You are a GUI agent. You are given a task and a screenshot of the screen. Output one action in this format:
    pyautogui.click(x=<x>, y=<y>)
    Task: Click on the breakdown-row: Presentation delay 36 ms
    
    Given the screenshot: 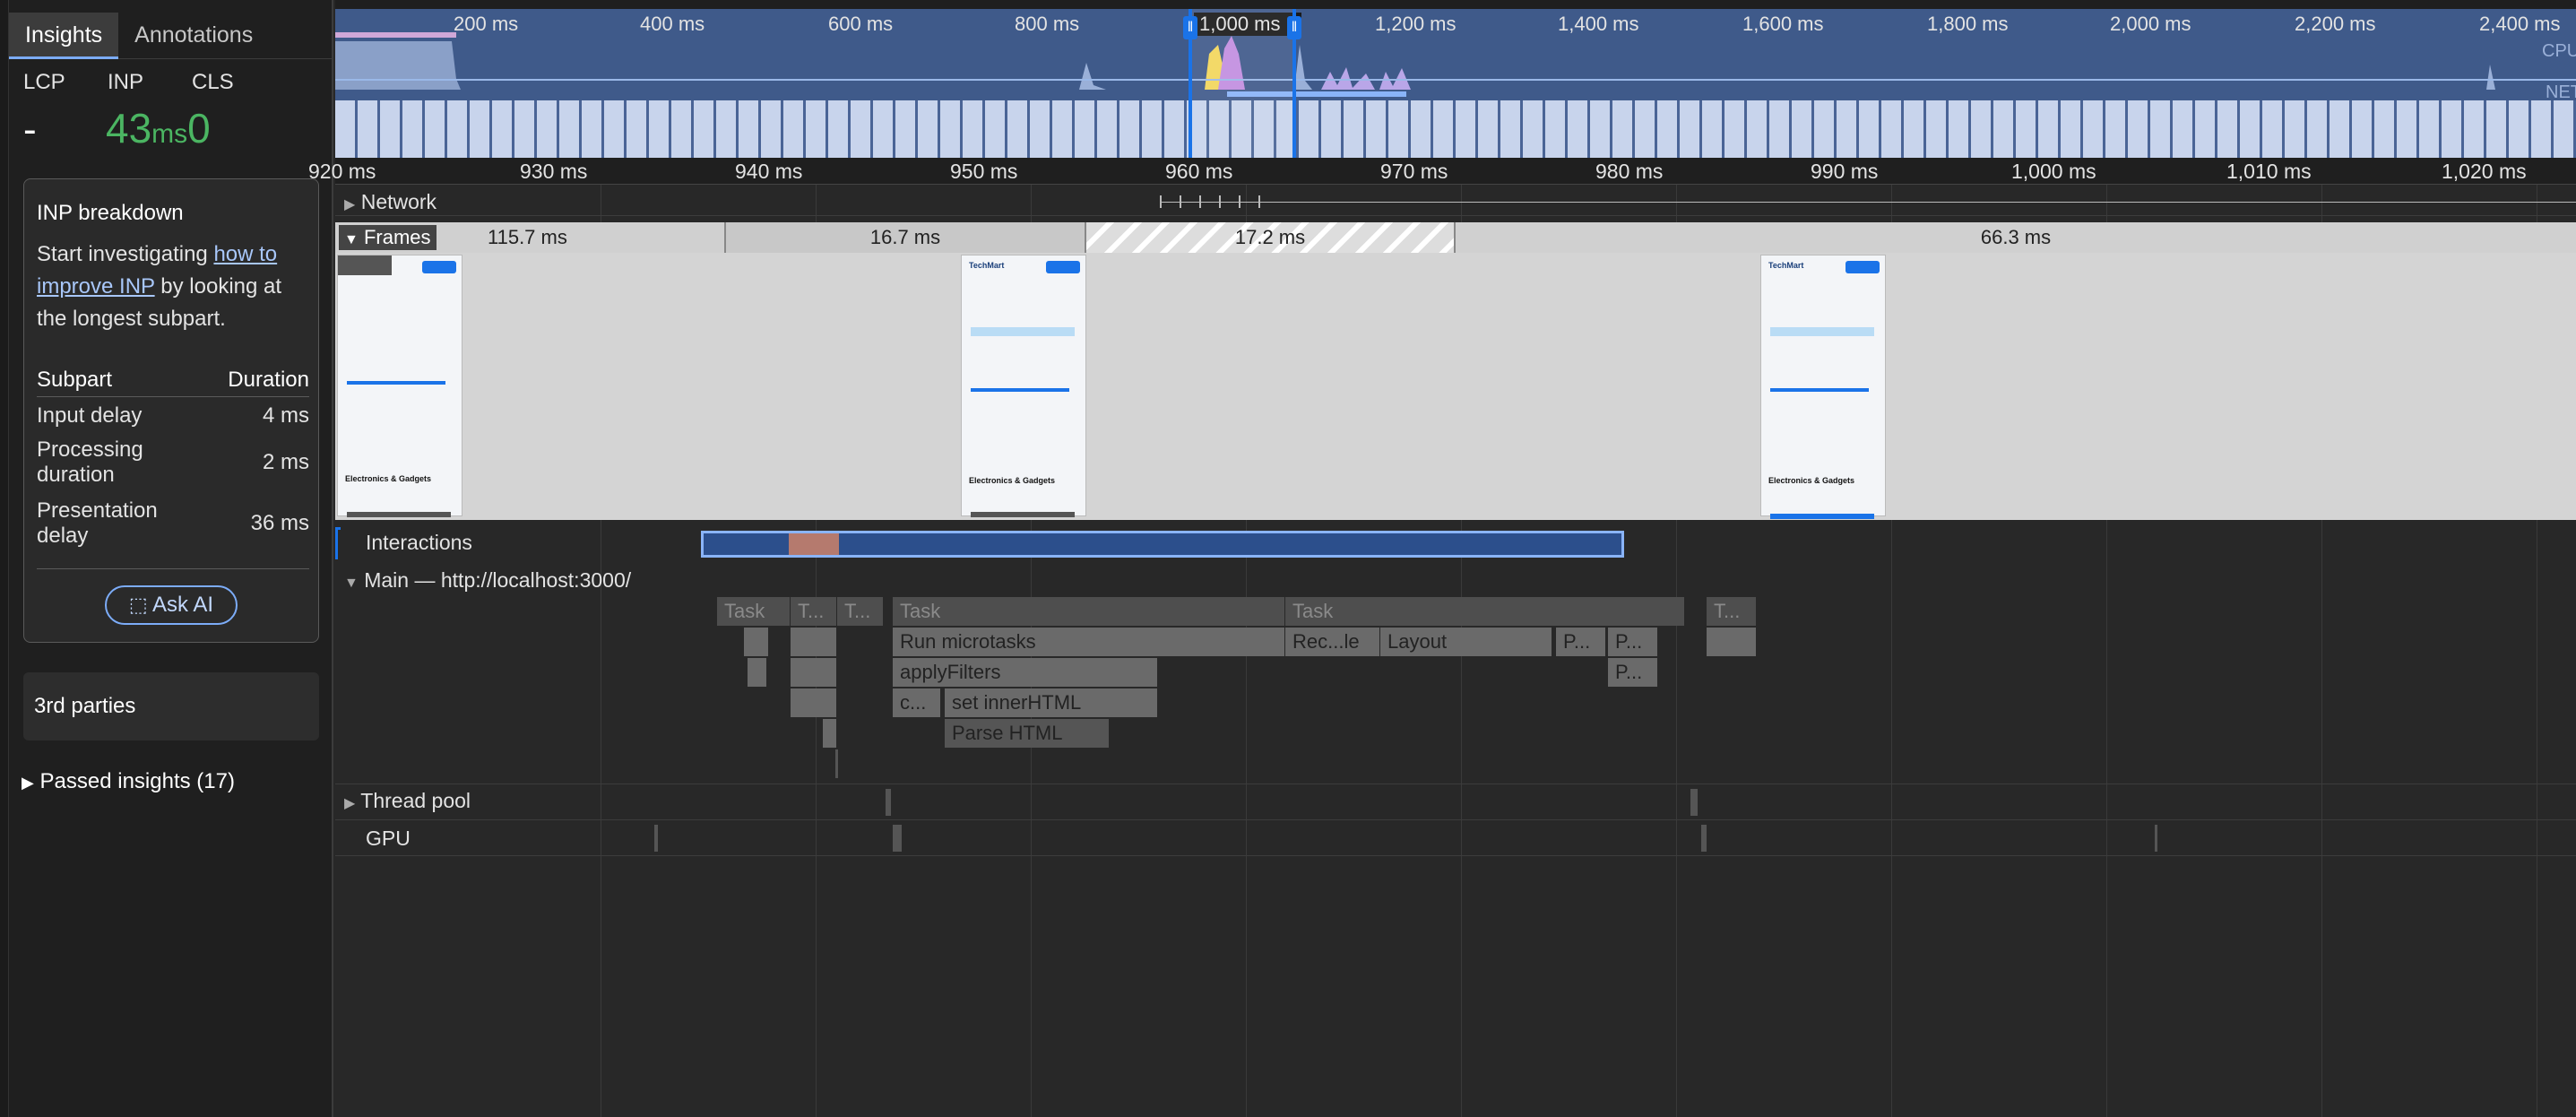 What is the action you would take?
    pyautogui.click(x=173, y=523)
    